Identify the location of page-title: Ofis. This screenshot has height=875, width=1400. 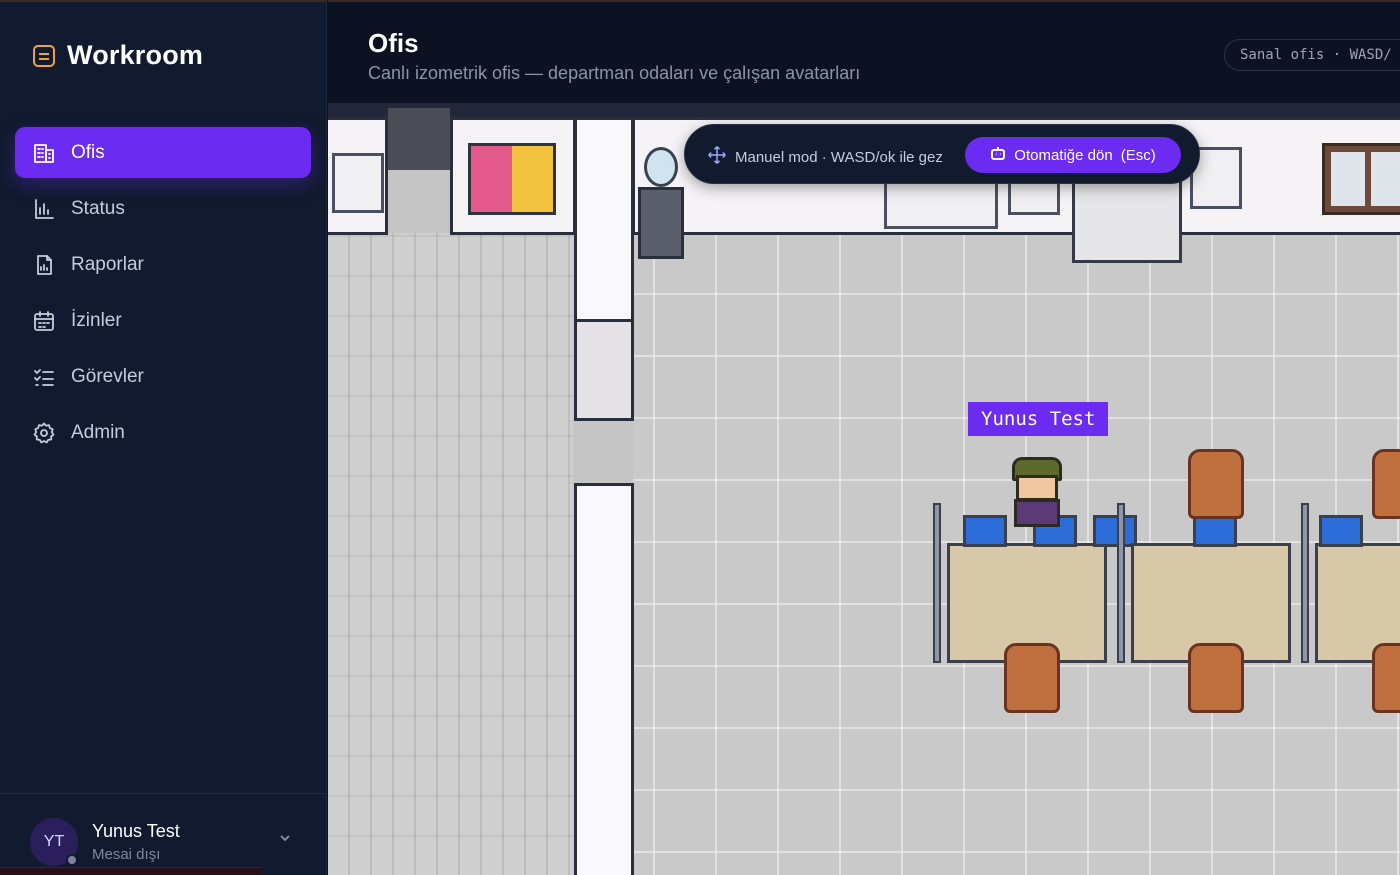
(393, 43).